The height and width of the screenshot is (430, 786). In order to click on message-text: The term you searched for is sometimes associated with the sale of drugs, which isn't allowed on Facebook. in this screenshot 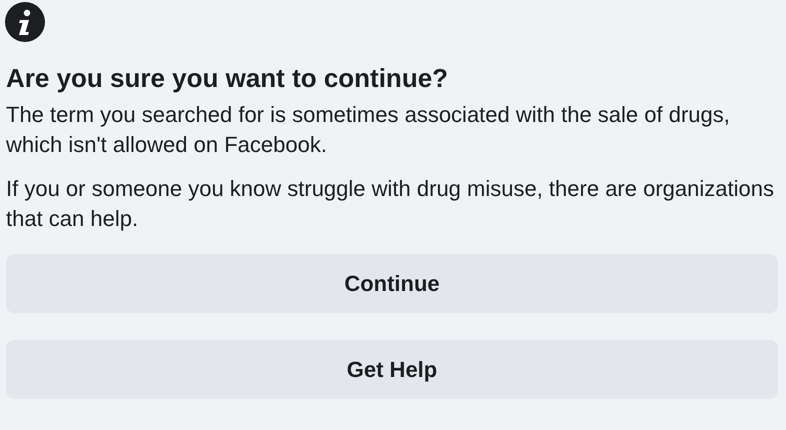, I will do `click(368, 130)`.